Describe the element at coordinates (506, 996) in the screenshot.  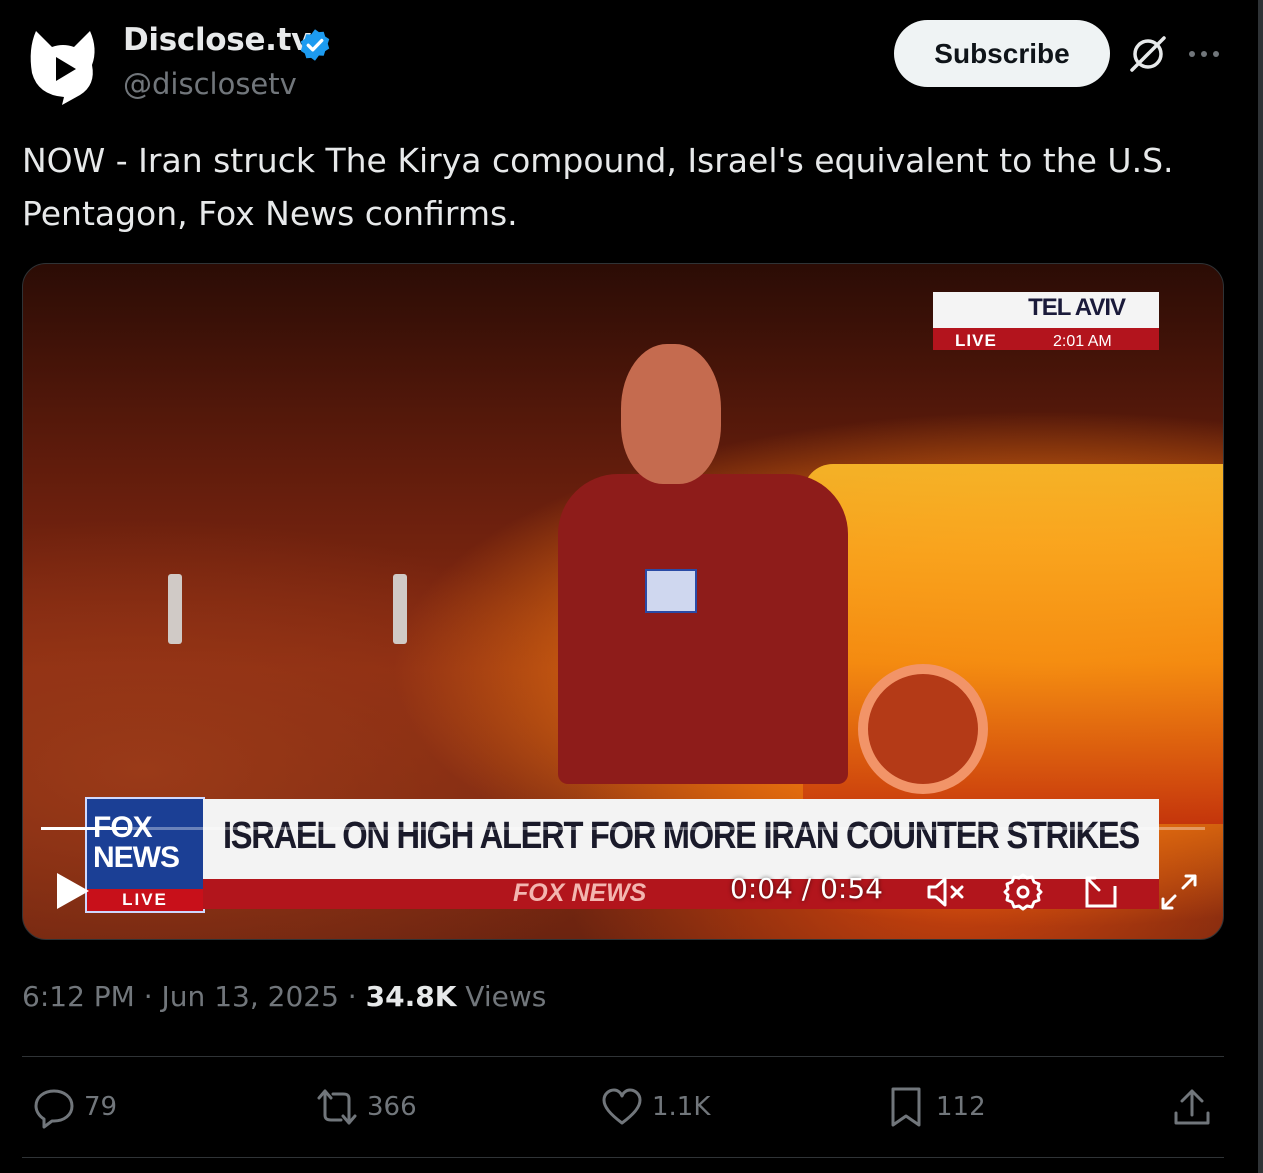
I see `views-label: Views` at that location.